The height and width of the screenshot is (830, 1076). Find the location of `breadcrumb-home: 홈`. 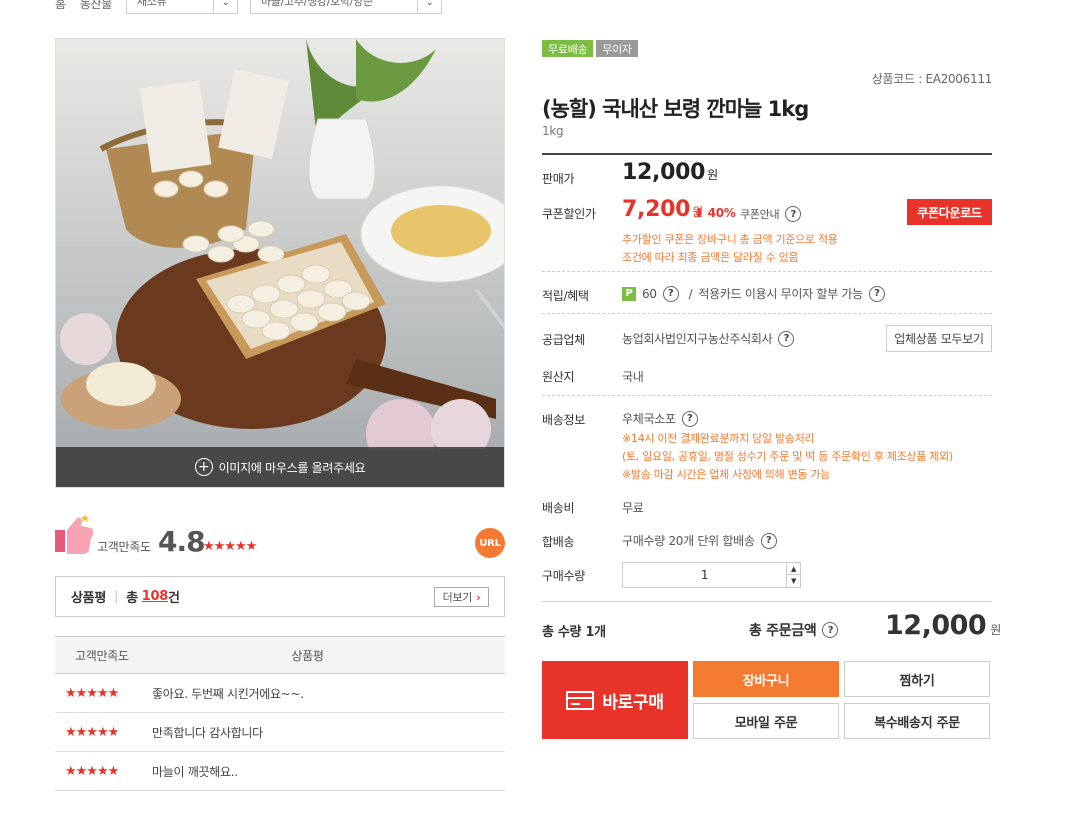

breadcrumb-home: 홈 is located at coordinates (60, 6).